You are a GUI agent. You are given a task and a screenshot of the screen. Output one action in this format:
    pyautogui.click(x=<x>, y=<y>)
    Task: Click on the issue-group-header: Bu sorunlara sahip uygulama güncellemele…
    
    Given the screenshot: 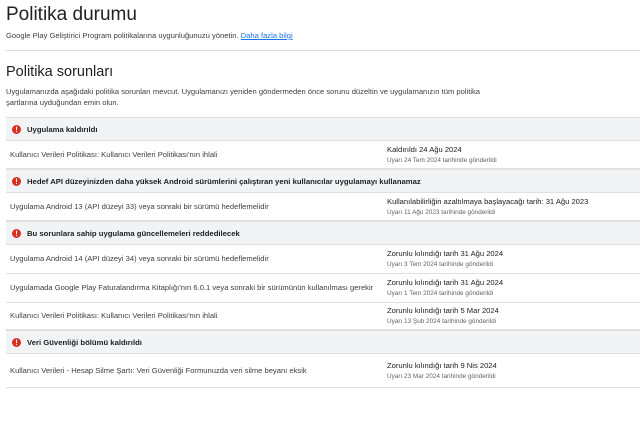 What is the action you would take?
    pyautogui.click(x=323, y=233)
    